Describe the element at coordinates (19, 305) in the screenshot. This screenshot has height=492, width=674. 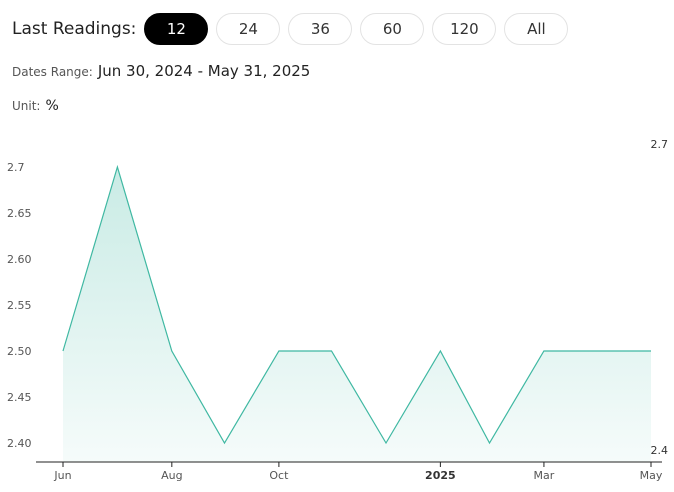
I see `y-tick-label: 2.55` at that location.